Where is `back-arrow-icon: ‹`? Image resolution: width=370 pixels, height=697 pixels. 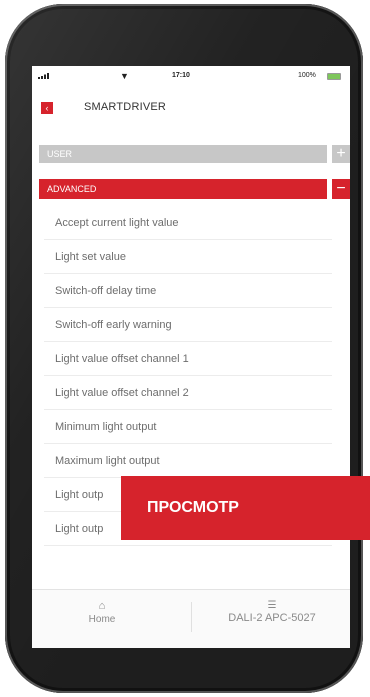 back-arrow-icon: ‹ is located at coordinates (47, 108).